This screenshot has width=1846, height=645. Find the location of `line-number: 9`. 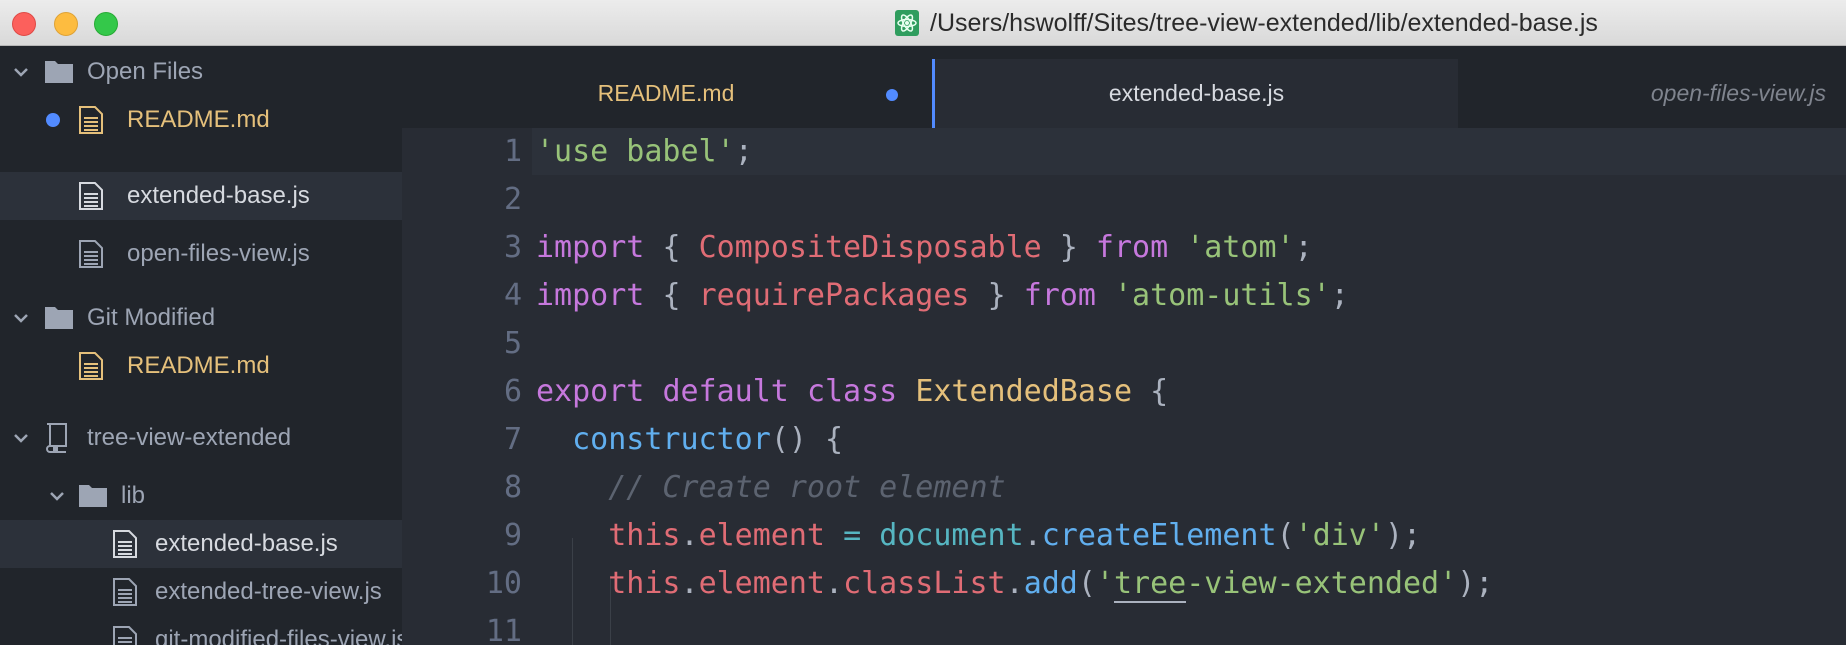

line-number: 9 is located at coordinates (512, 535).